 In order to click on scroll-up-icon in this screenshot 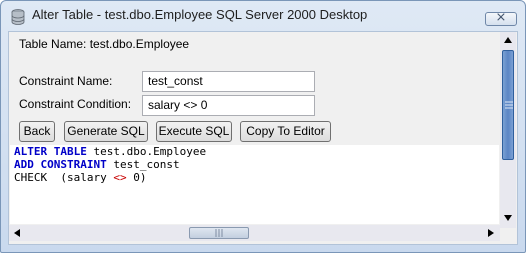, I will do `click(508, 40)`.